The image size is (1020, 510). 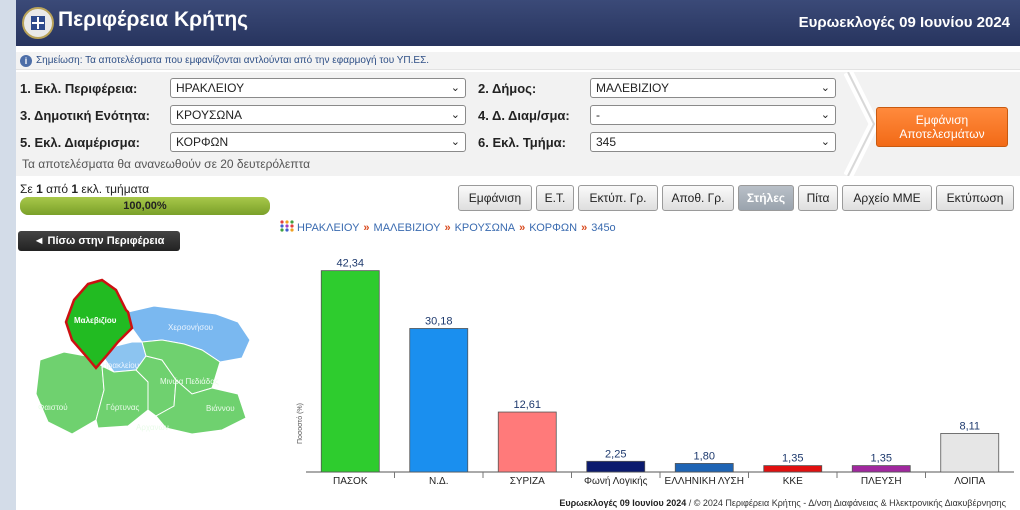 I want to click on grid-dots-icon, so click(x=287, y=226).